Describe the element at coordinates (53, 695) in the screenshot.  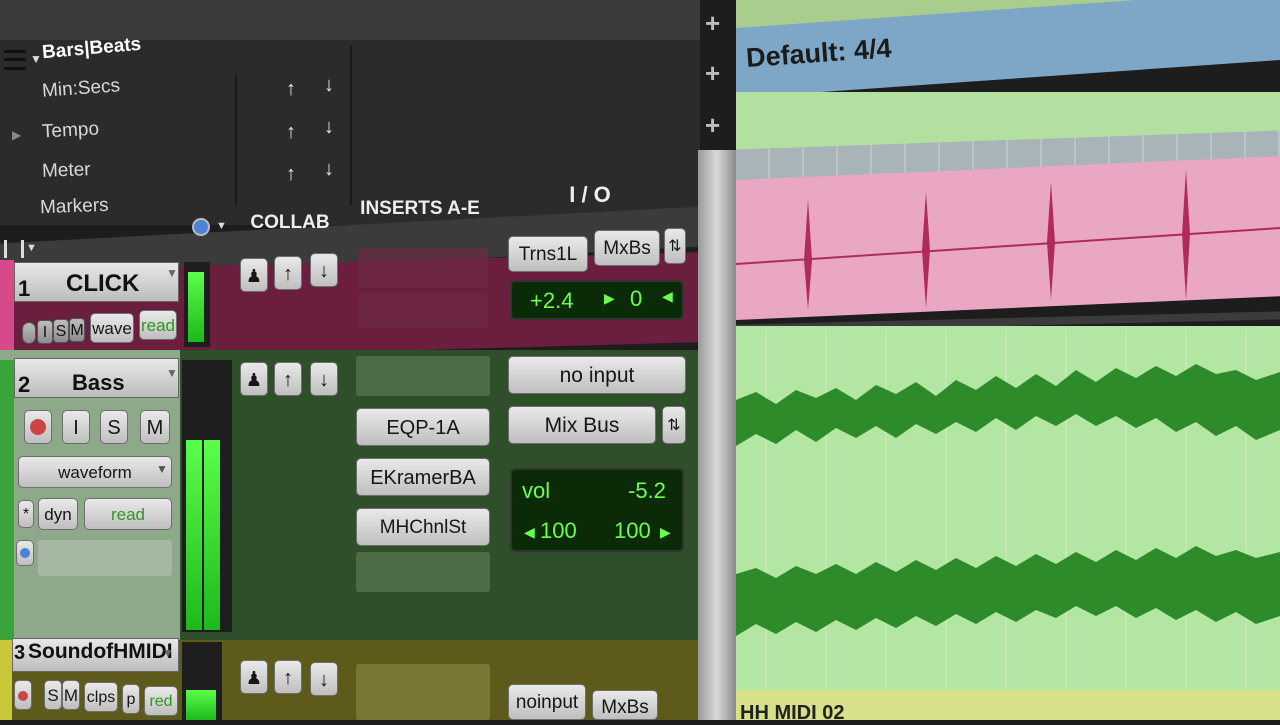
I see `track-3-solo-button: S` at that location.